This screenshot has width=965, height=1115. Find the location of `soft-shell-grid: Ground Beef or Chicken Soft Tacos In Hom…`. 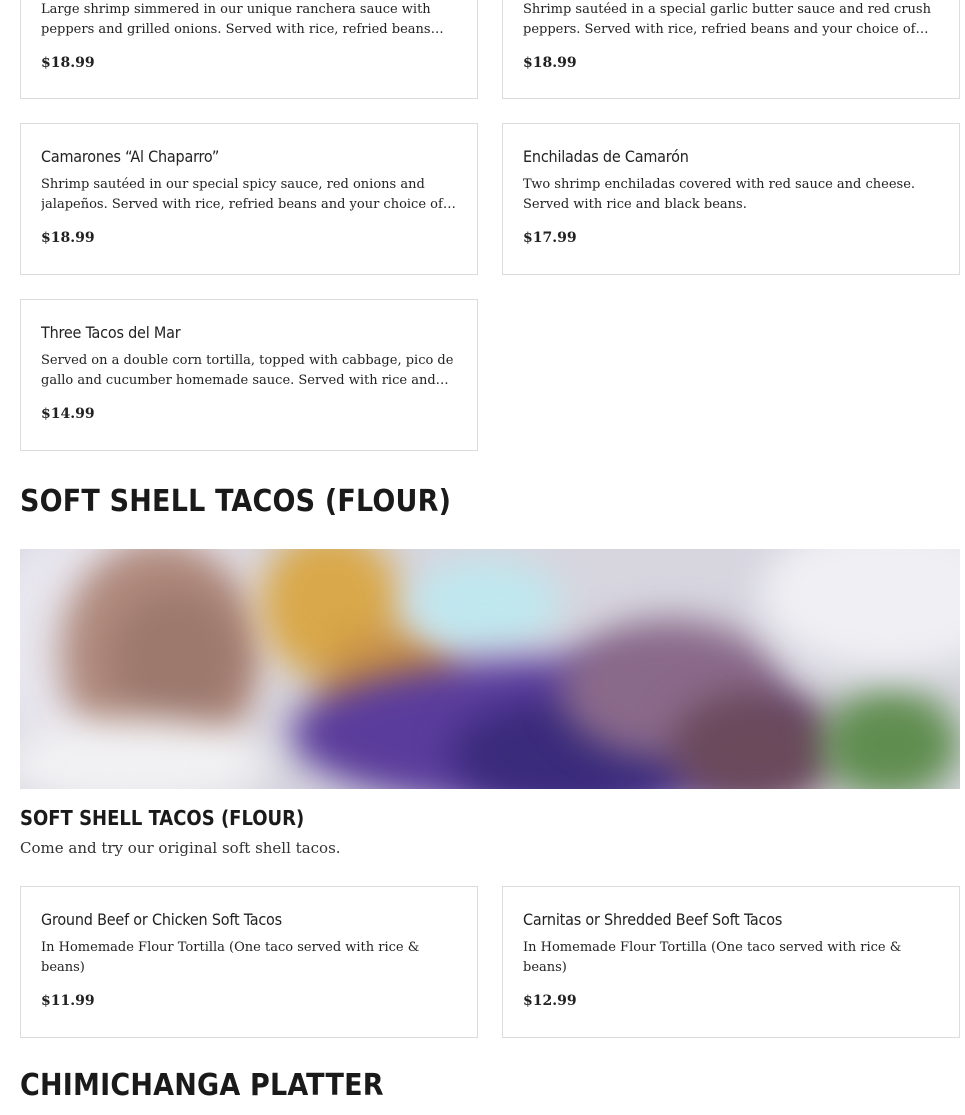

soft-shell-grid: Ground Beef or Chicken Soft Tacos In Hom… is located at coordinates (490, 962).